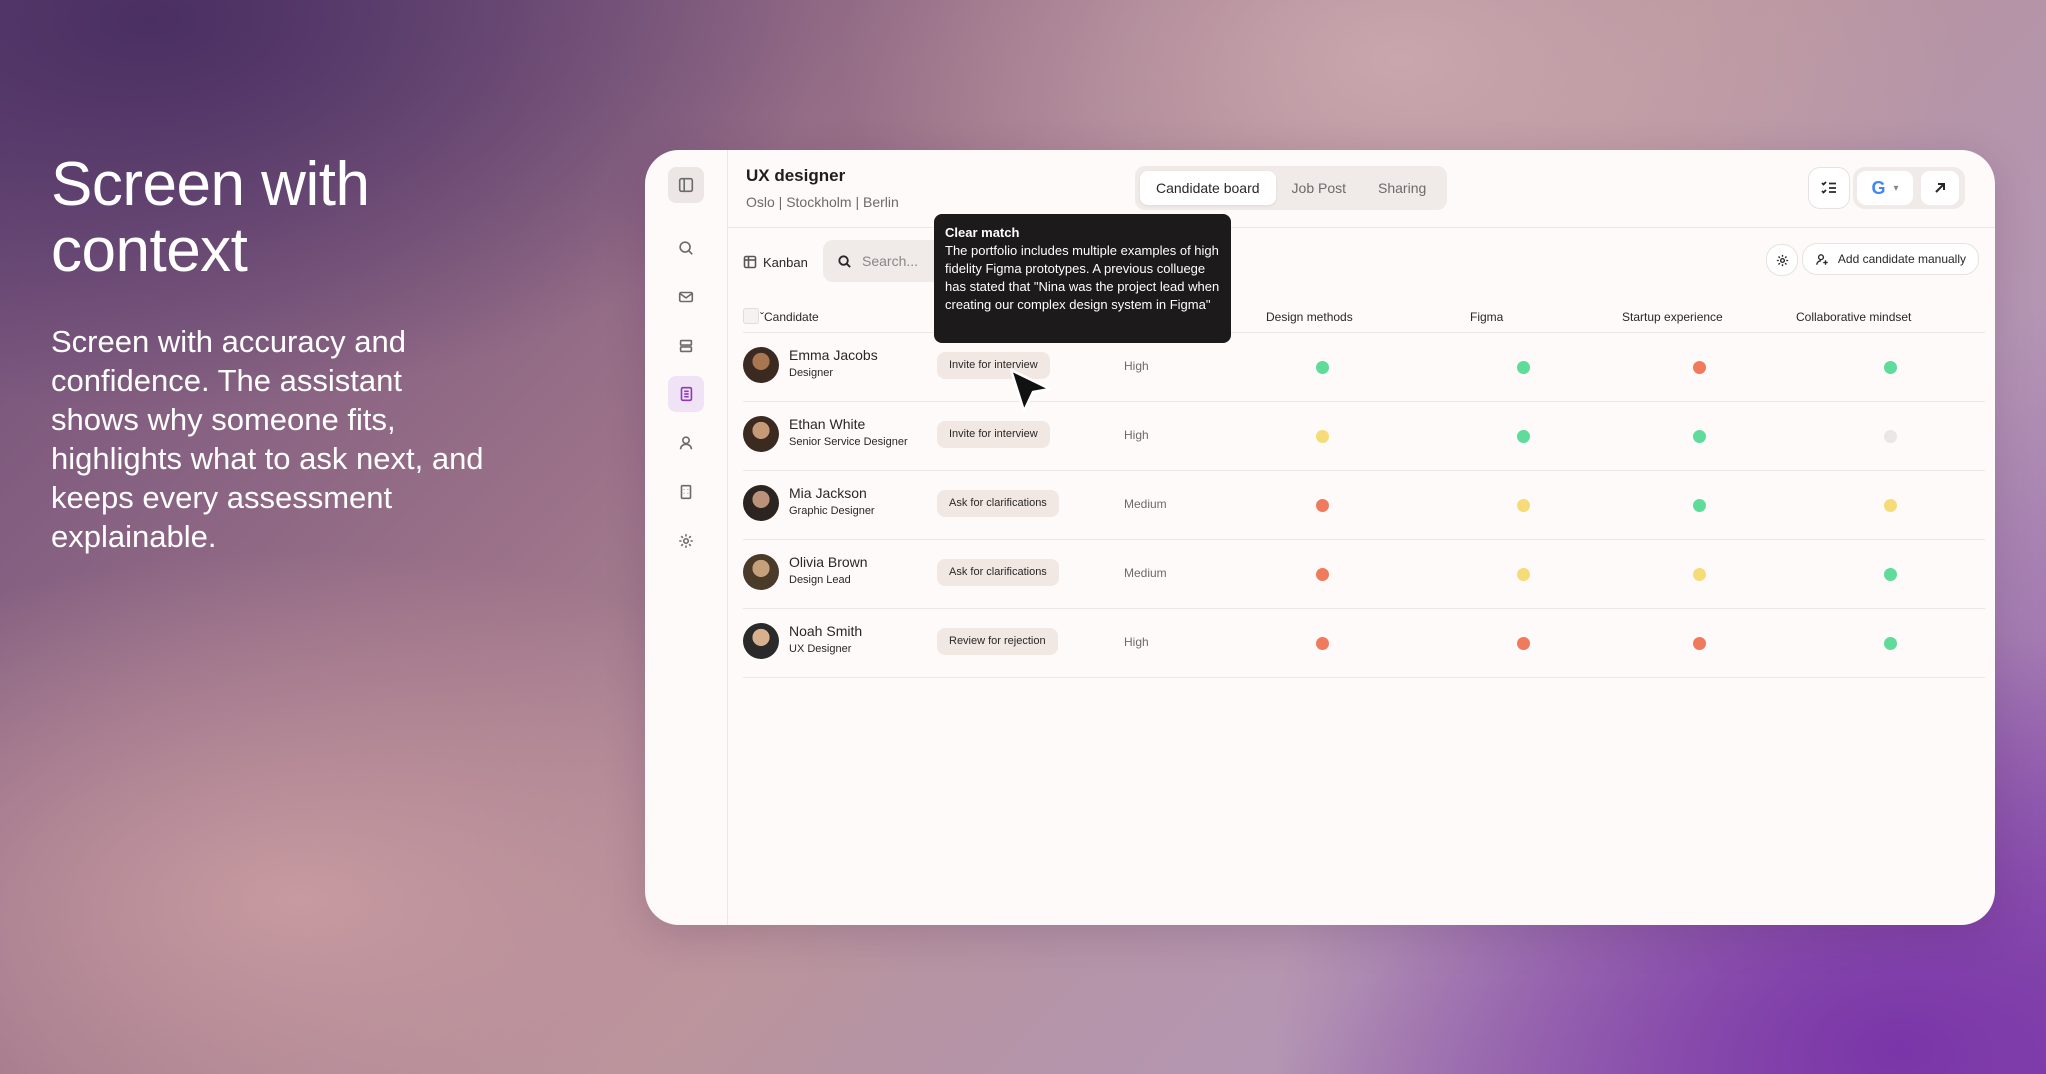 This screenshot has width=2046, height=1074. I want to click on tooltip-title: Clear match, so click(982, 232).